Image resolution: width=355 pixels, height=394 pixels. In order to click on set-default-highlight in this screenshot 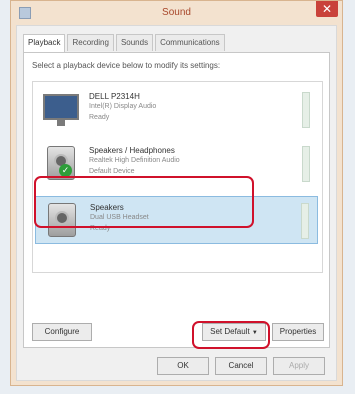, I will do `click(231, 335)`.